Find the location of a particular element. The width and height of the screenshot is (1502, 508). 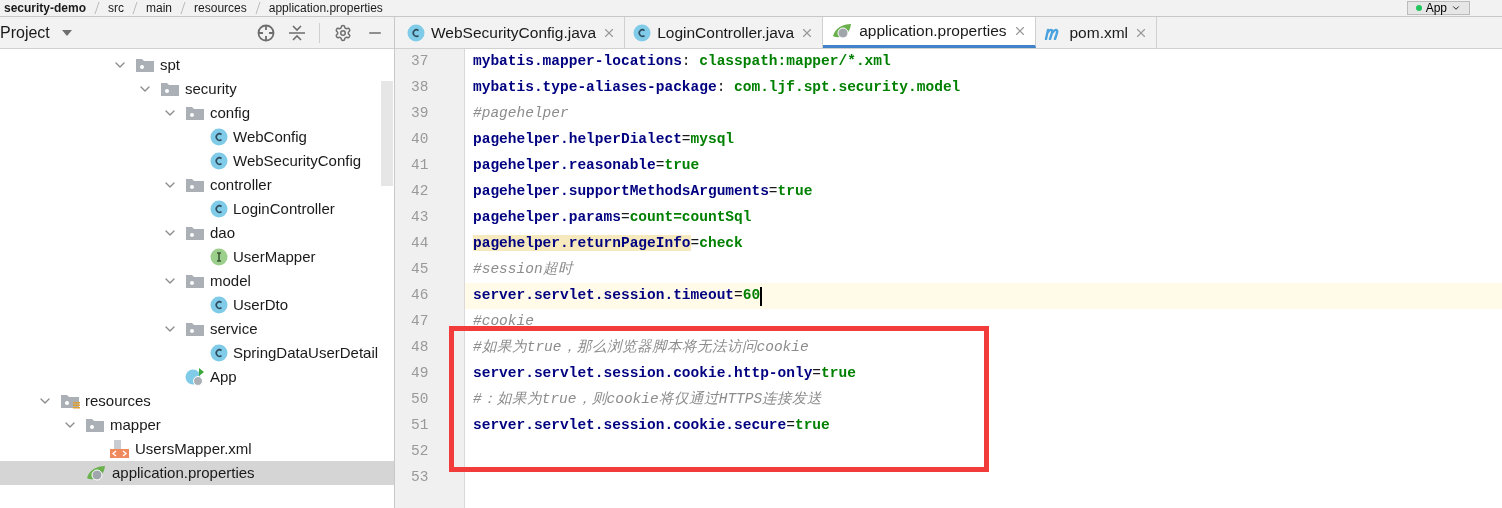

project-view-dropdown: Project is located at coordinates (36, 32).